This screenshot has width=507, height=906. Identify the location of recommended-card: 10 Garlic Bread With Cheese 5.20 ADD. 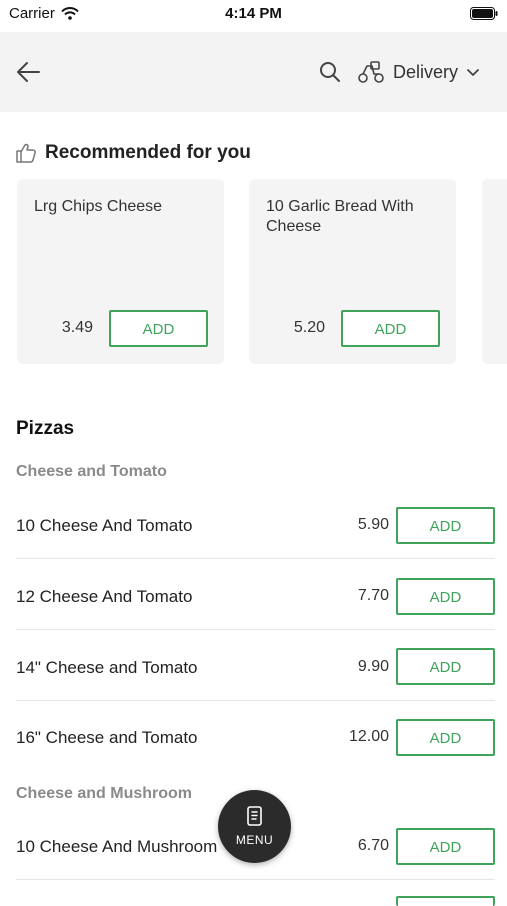
(352, 271).